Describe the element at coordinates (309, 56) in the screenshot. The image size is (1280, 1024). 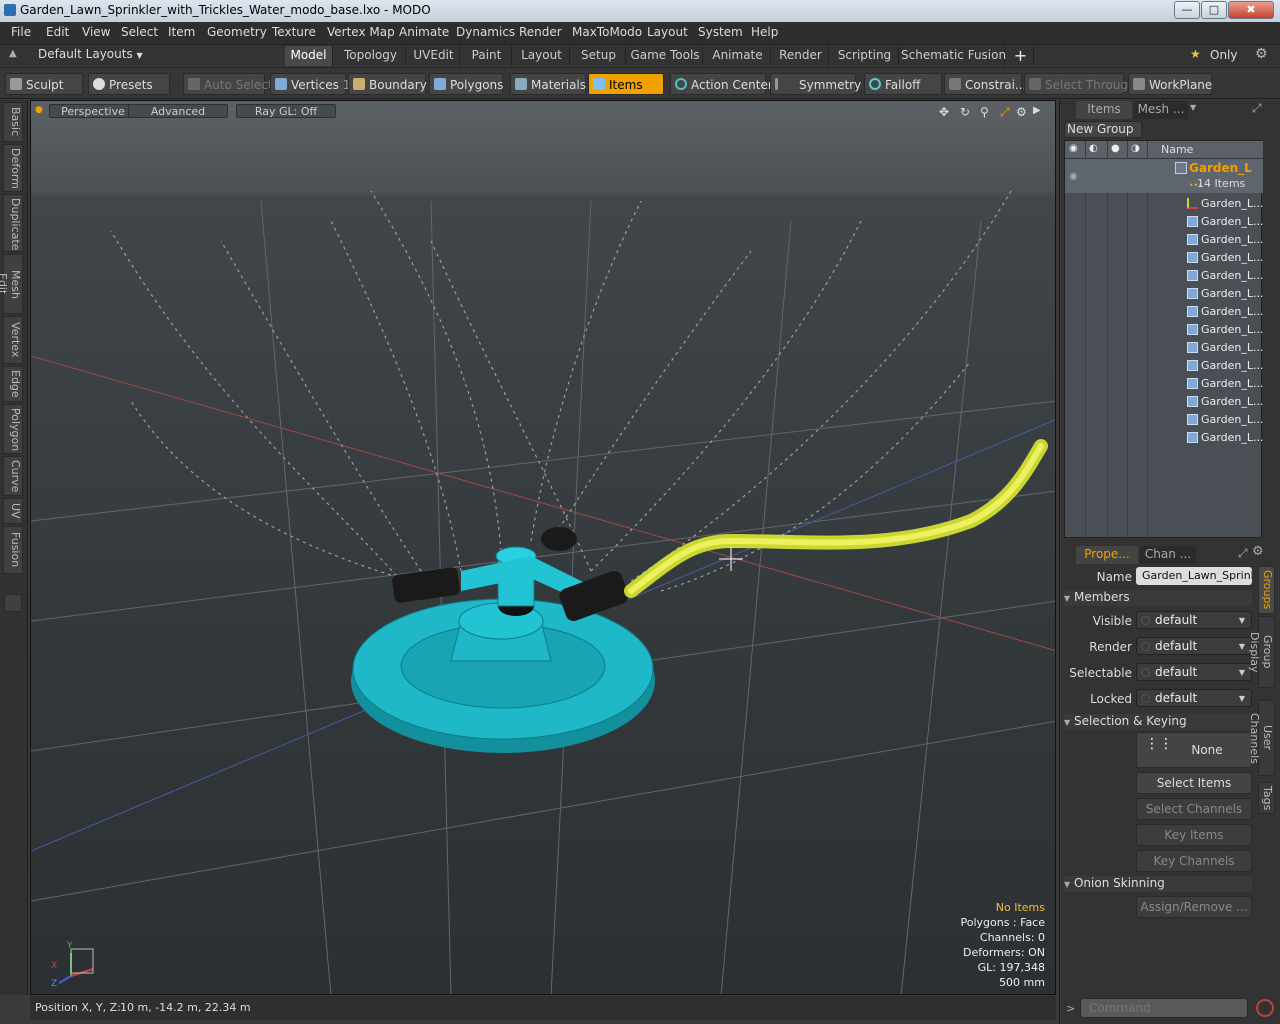
I see `tab-model: Model` at that location.